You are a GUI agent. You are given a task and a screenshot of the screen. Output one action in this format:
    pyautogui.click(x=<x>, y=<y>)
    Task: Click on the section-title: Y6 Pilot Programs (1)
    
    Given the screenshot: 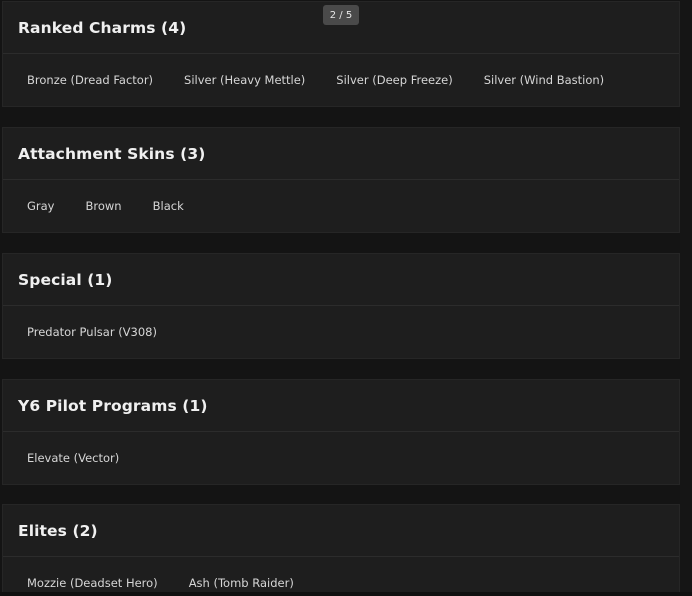 What is the action you would take?
    pyautogui.click(x=113, y=405)
    